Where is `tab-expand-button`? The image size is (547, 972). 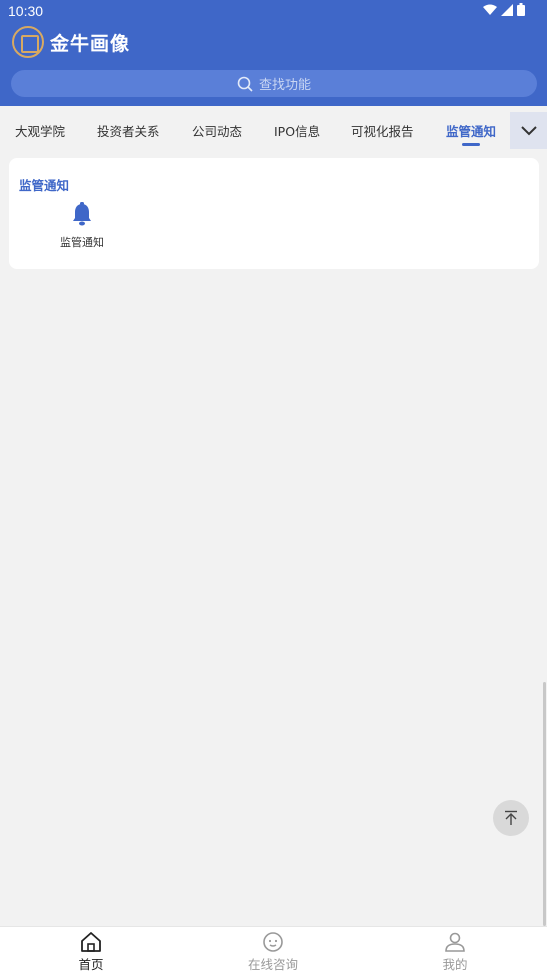 tab-expand-button is located at coordinates (528, 130).